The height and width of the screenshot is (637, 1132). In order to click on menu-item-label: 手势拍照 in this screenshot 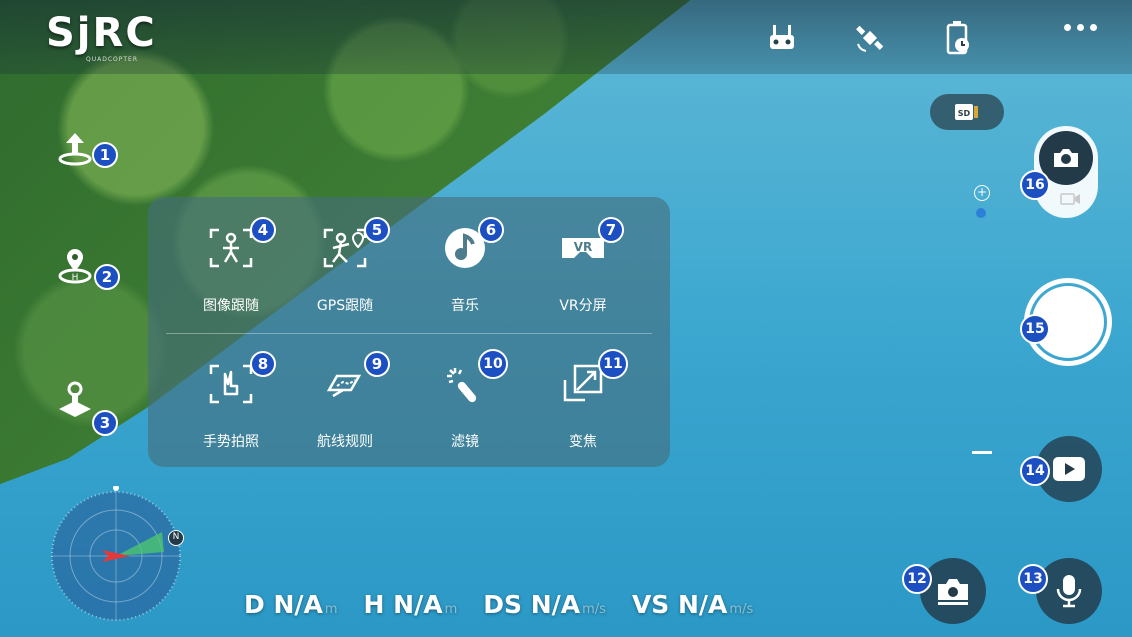, I will do `click(231, 442)`.